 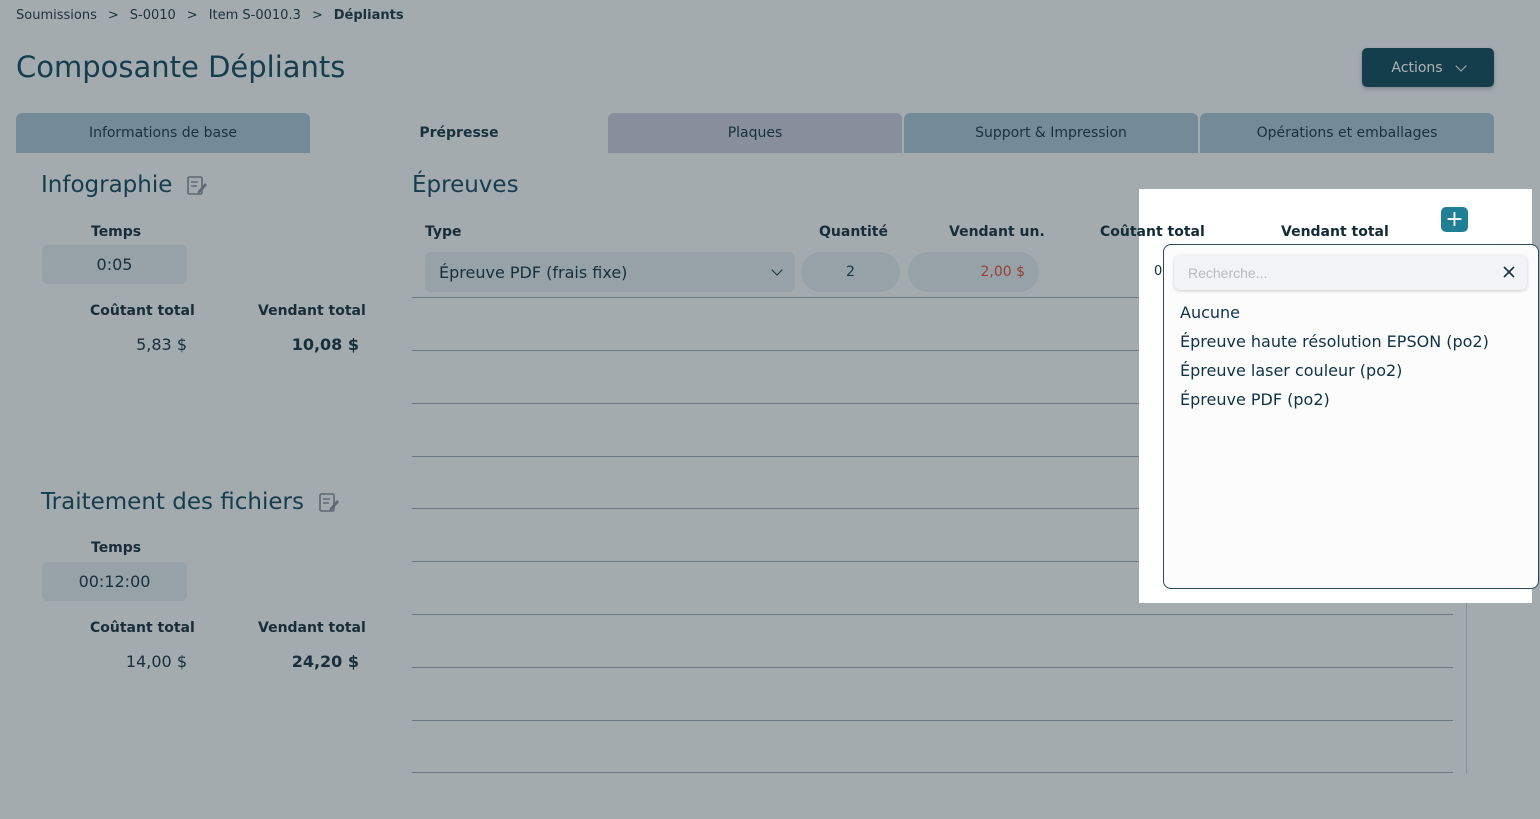 What do you see at coordinates (1334, 402) in the screenshot?
I see `option-pdf: Épreuve PDF (po2)` at bounding box center [1334, 402].